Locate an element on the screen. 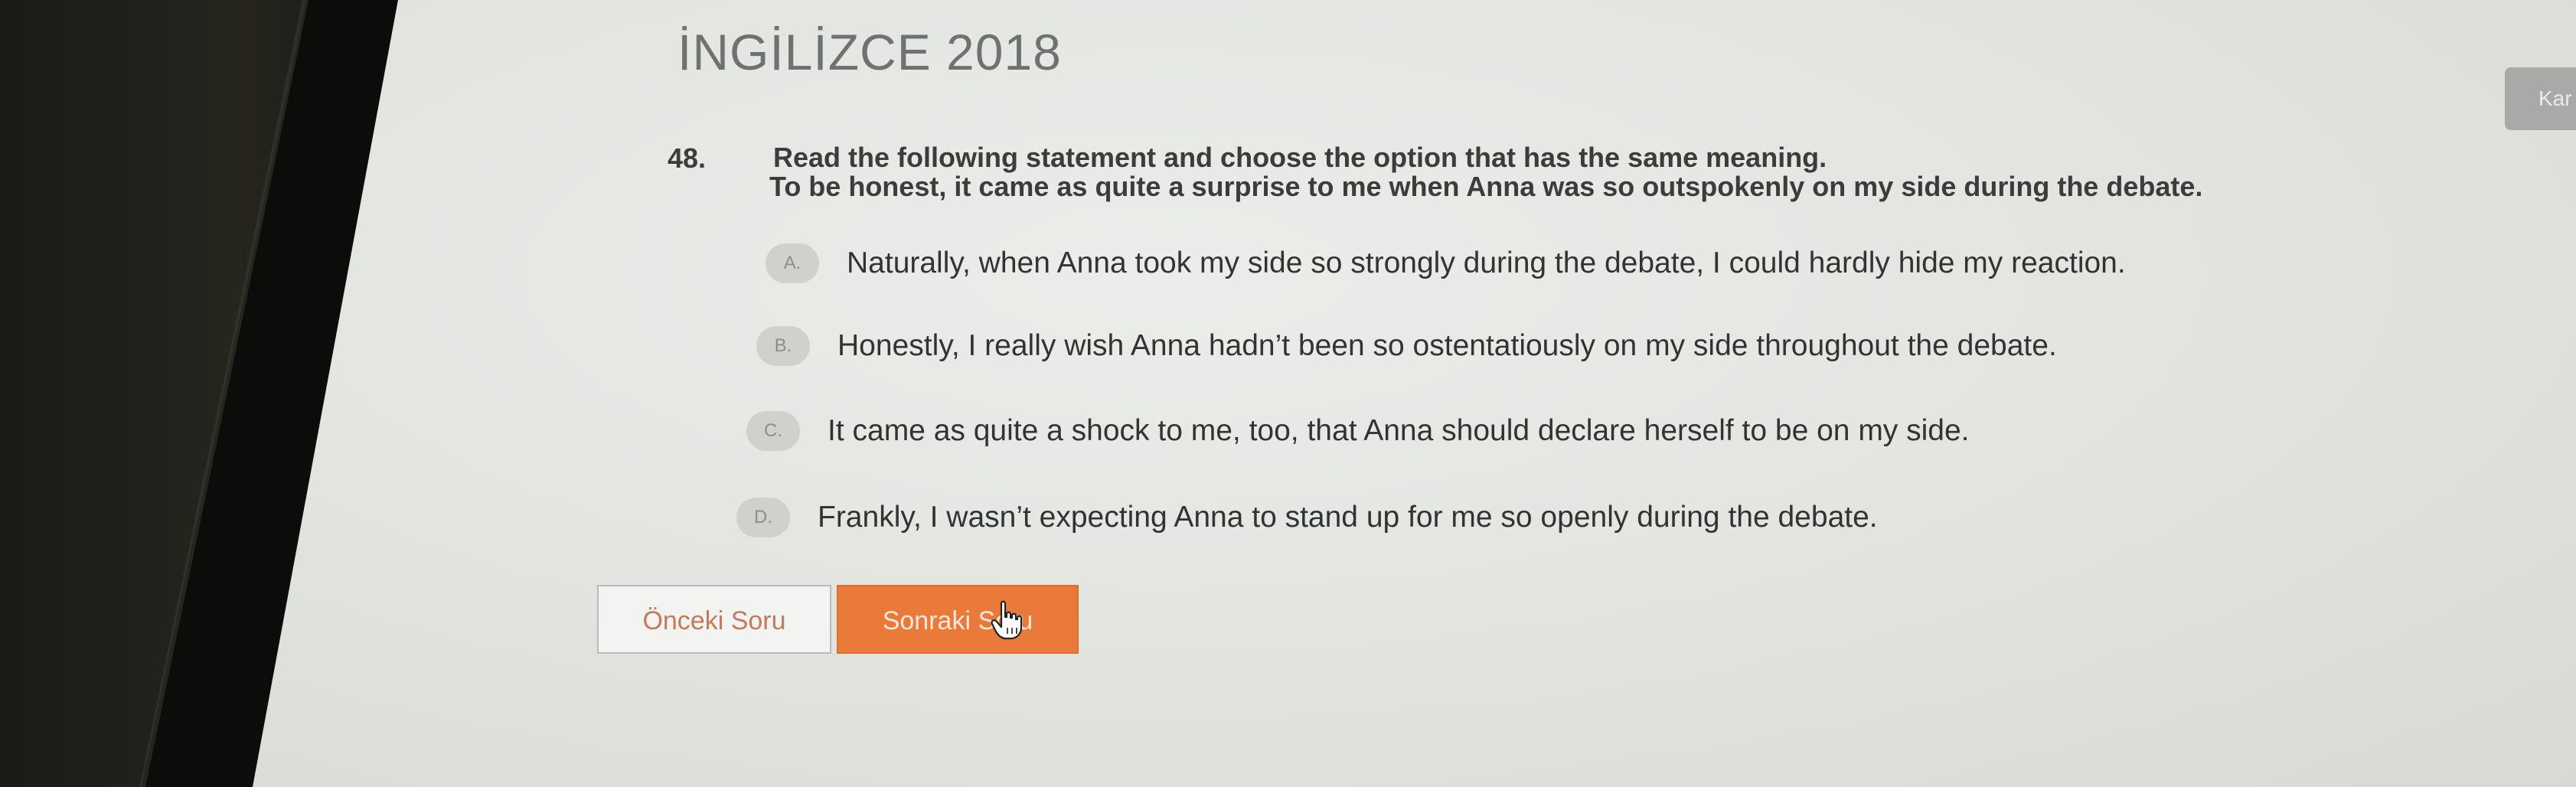  option-letter-badge: B. is located at coordinates (783, 346).